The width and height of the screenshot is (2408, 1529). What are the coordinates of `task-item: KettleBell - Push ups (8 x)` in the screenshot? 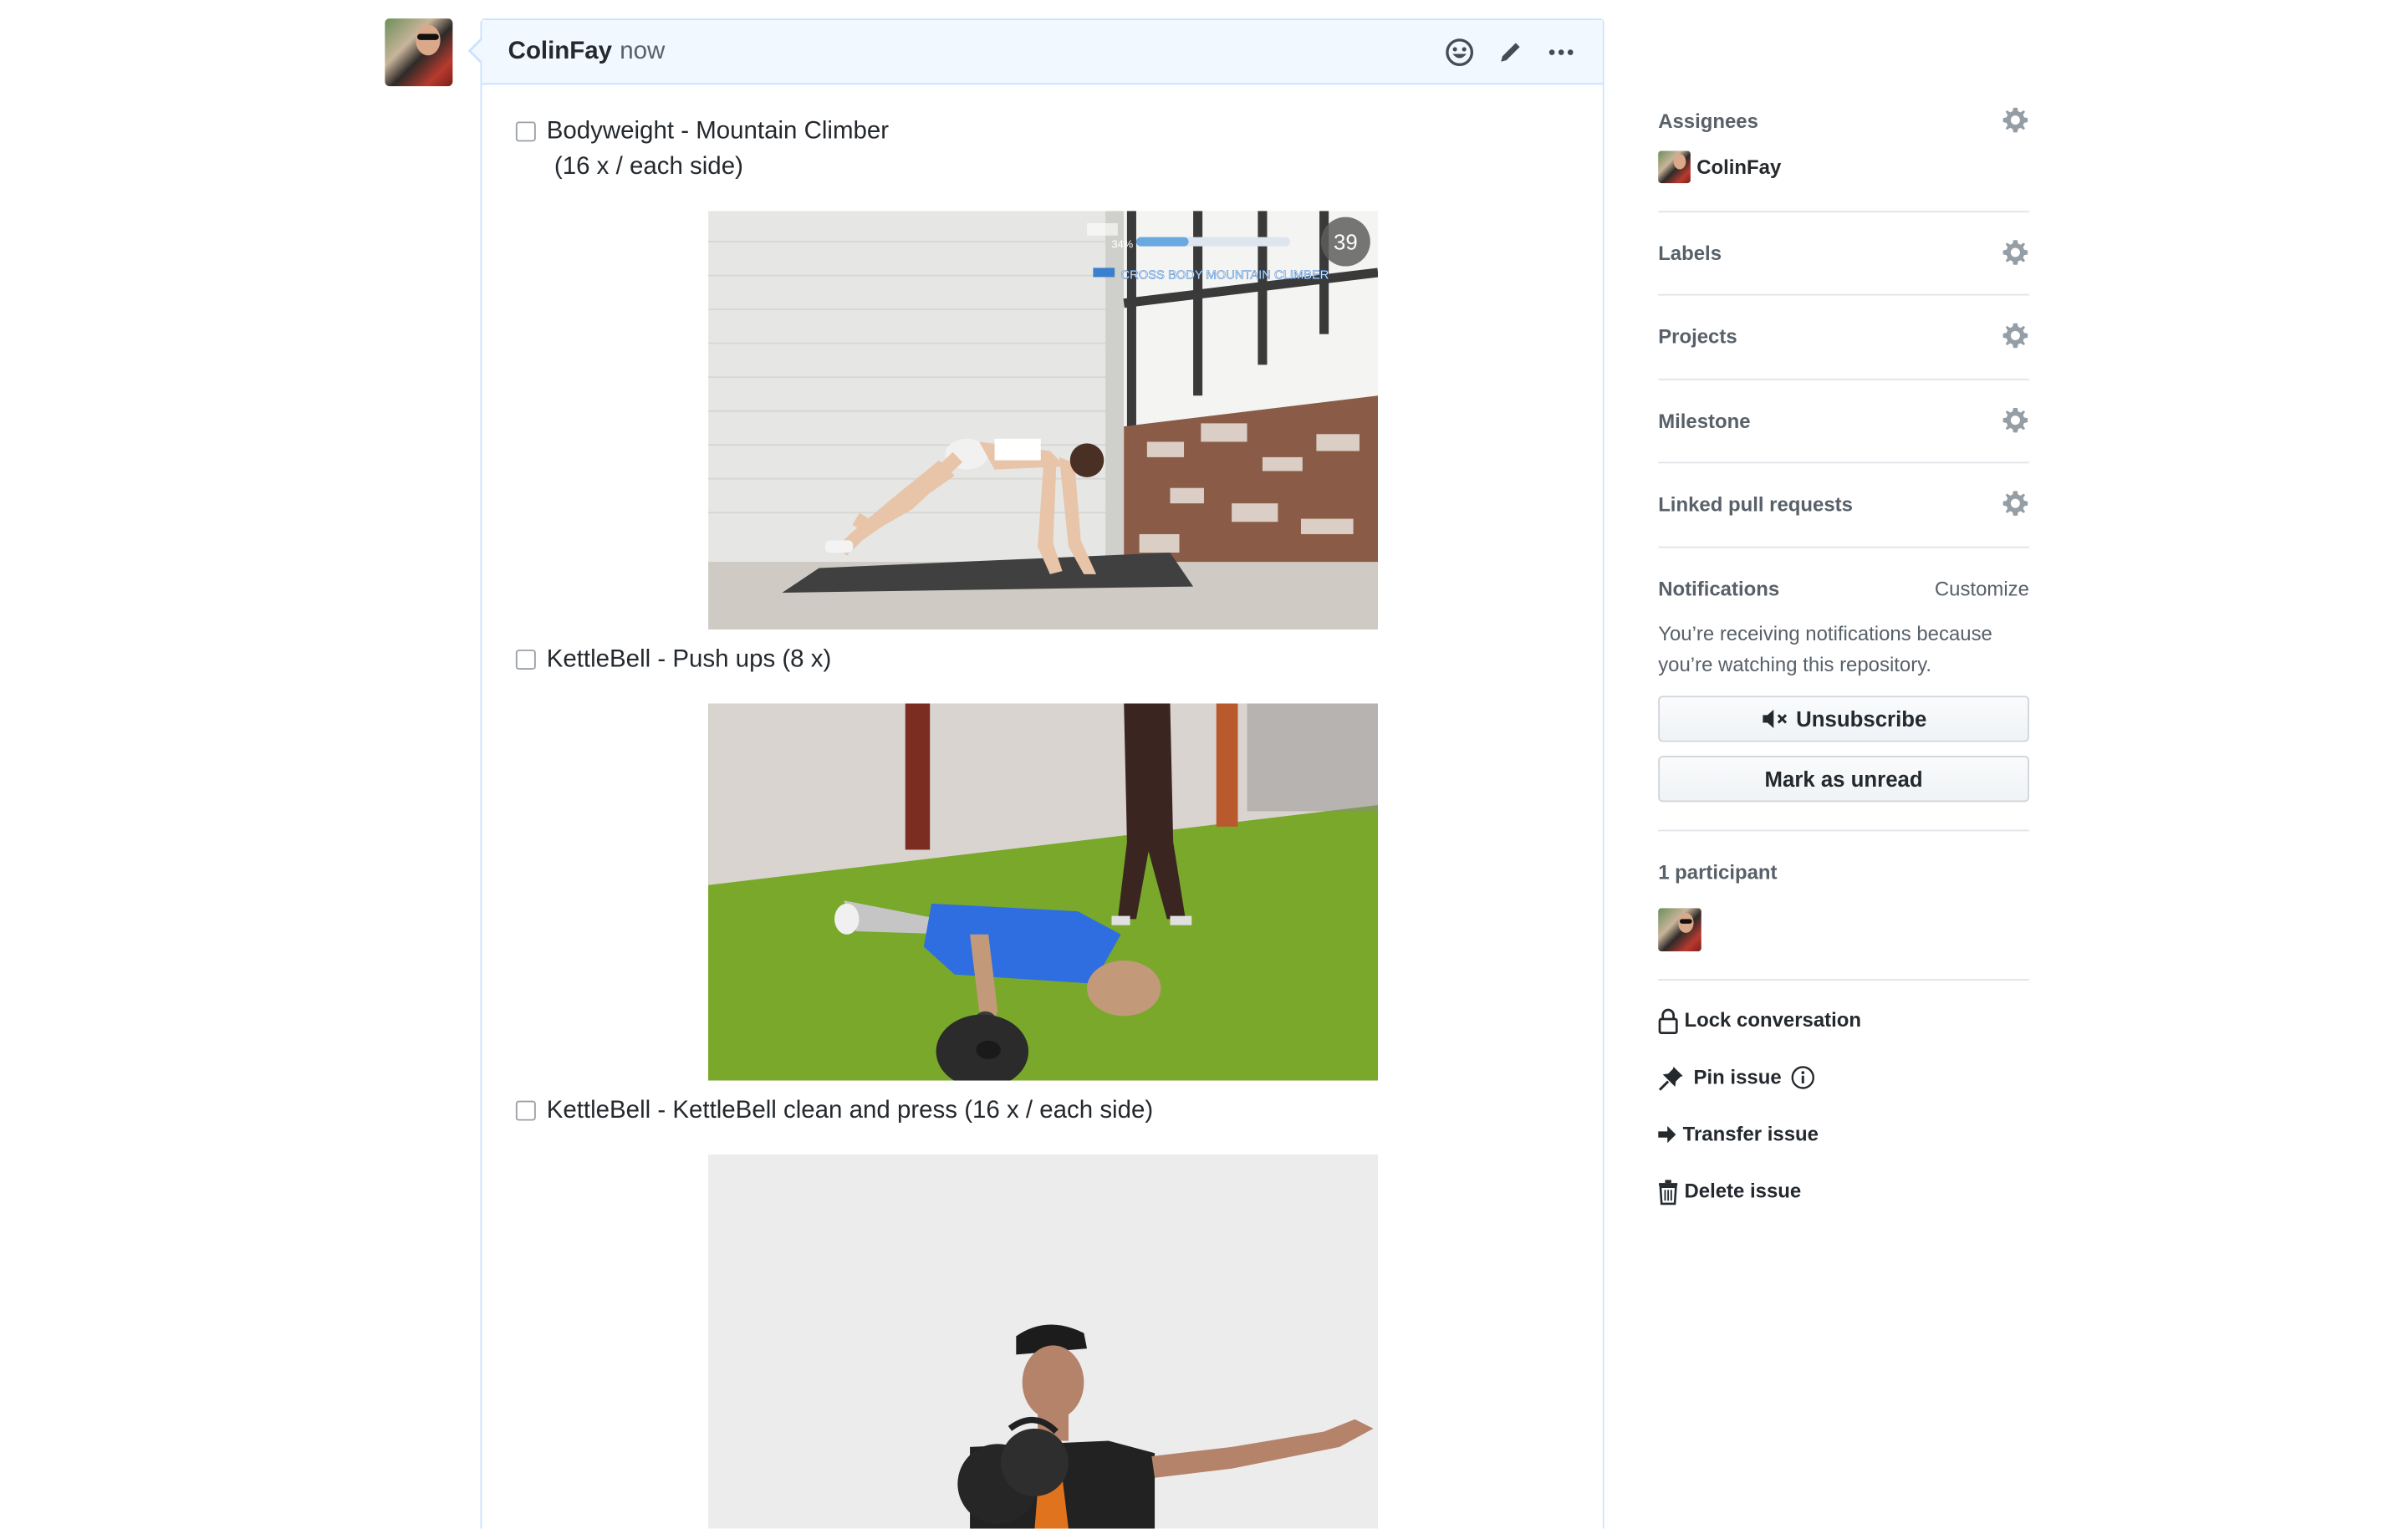 It's located at (673, 659).